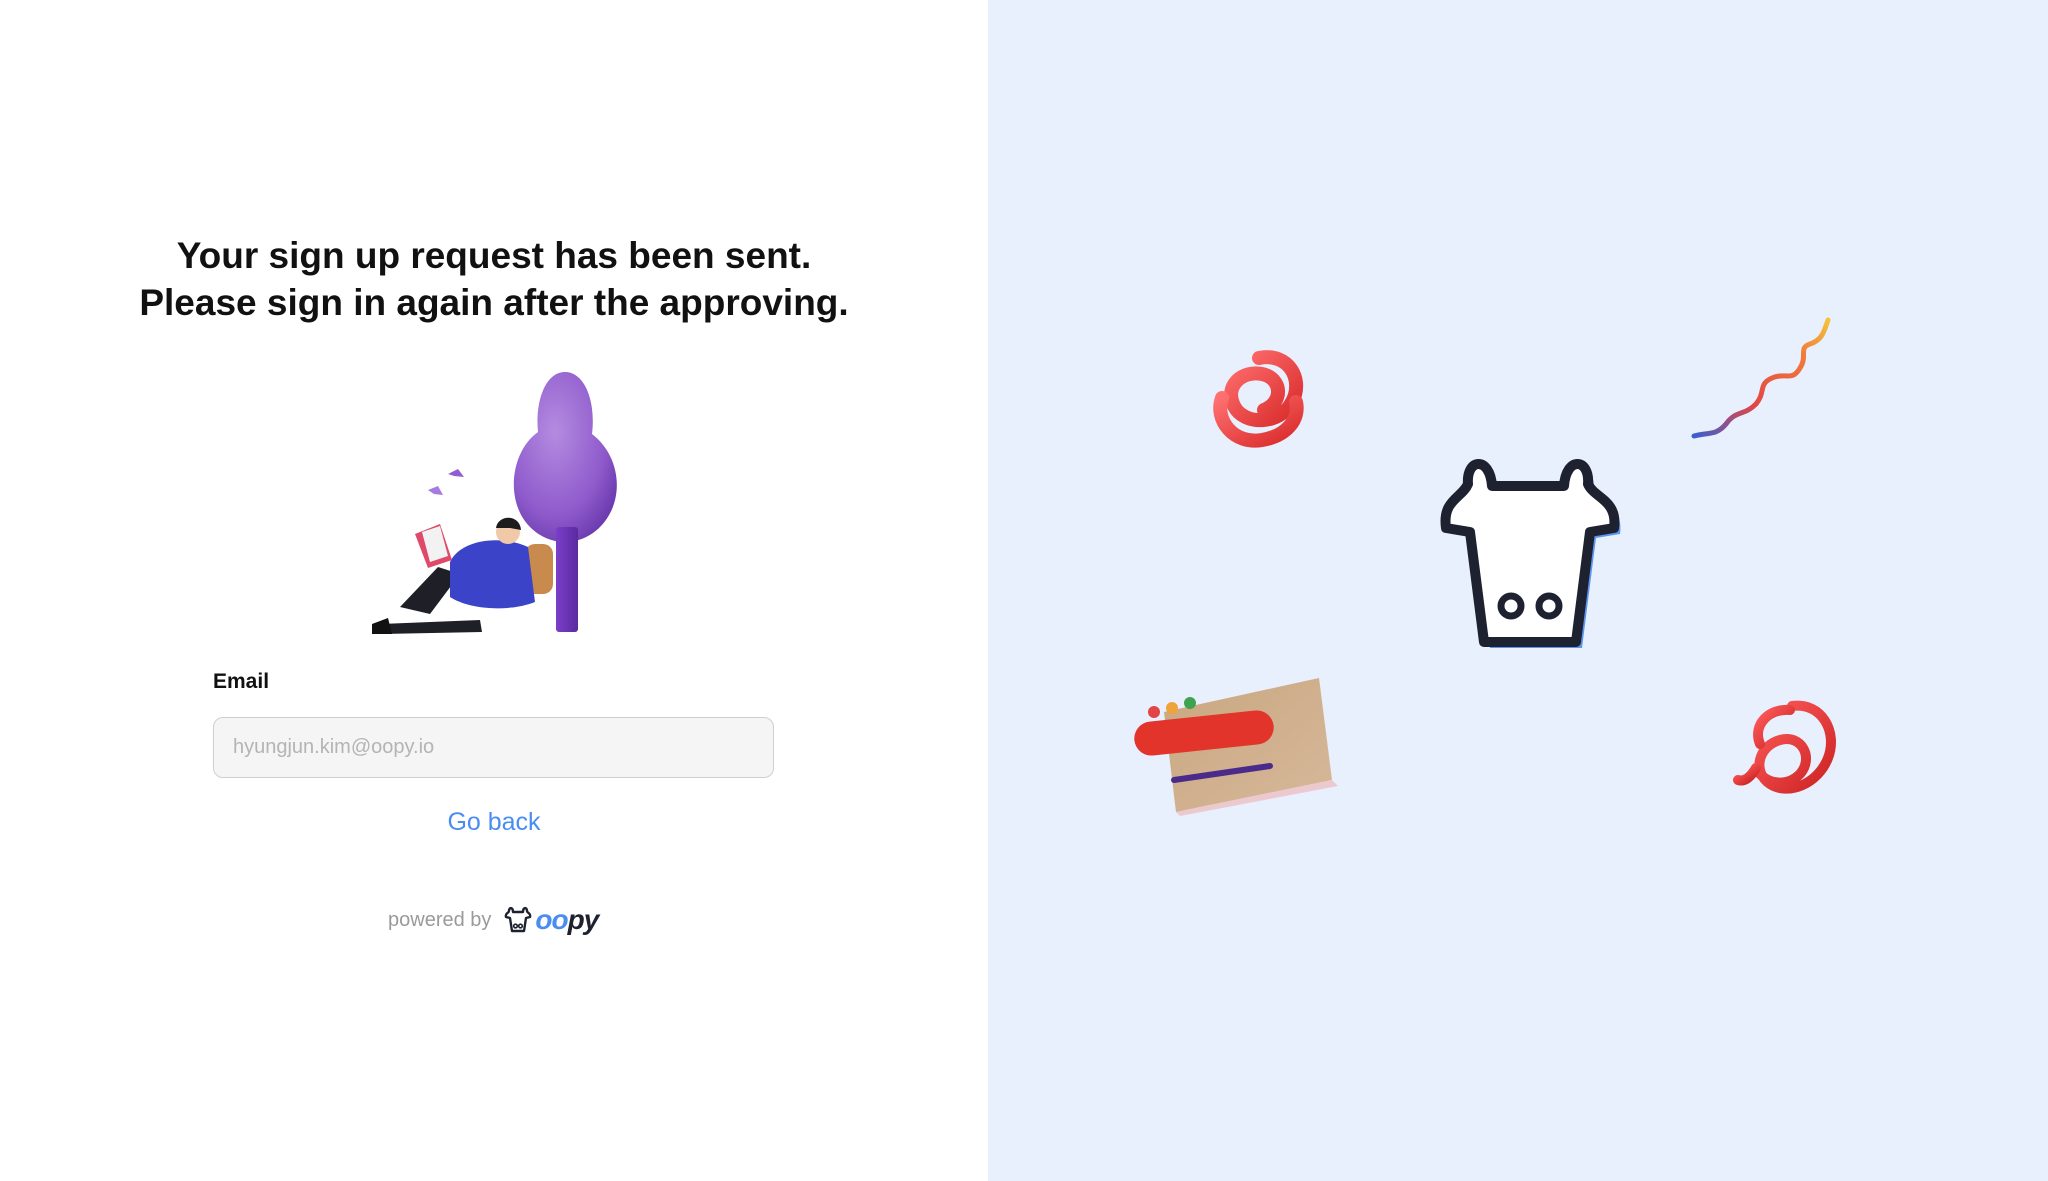  I want to click on powered-by-text: powered by, so click(440, 919).